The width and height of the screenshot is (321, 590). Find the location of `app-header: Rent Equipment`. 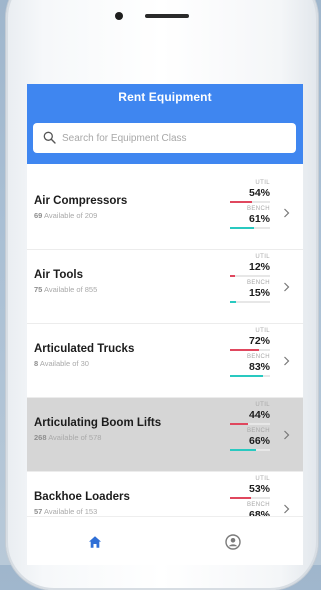

app-header: Rent Equipment is located at coordinates (165, 124).